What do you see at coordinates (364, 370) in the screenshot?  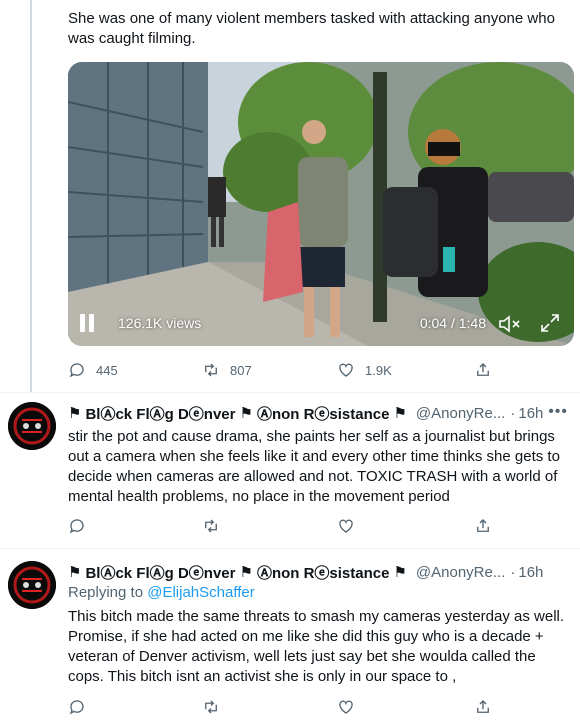 I see `like-button: 1.9K` at bounding box center [364, 370].